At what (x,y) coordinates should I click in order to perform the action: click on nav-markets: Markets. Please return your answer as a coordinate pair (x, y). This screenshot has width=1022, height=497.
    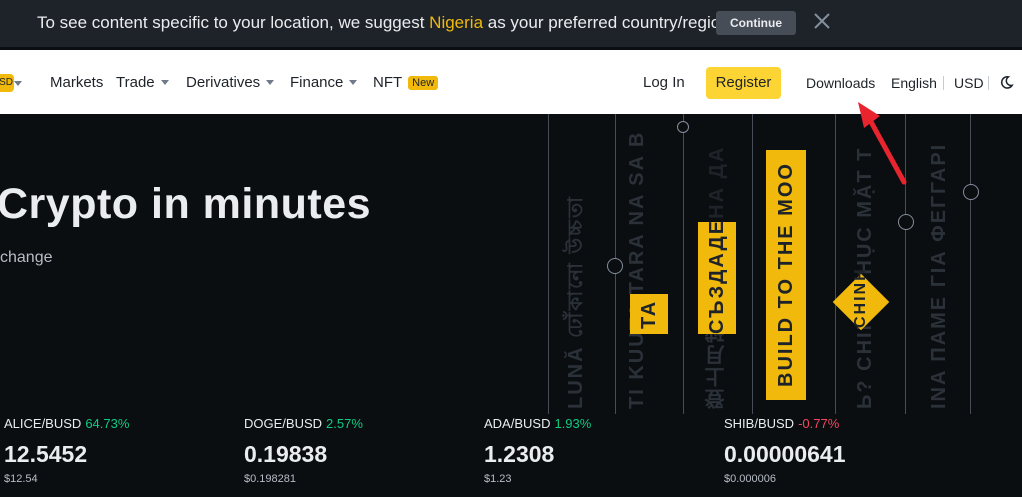
    Looking at the image, I should click on (76, 82).